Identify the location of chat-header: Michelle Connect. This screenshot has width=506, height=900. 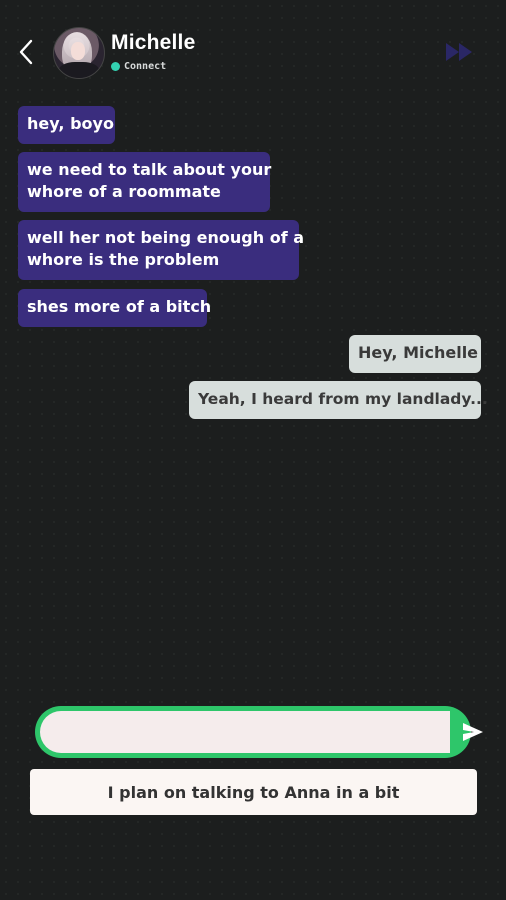
(253, 50).